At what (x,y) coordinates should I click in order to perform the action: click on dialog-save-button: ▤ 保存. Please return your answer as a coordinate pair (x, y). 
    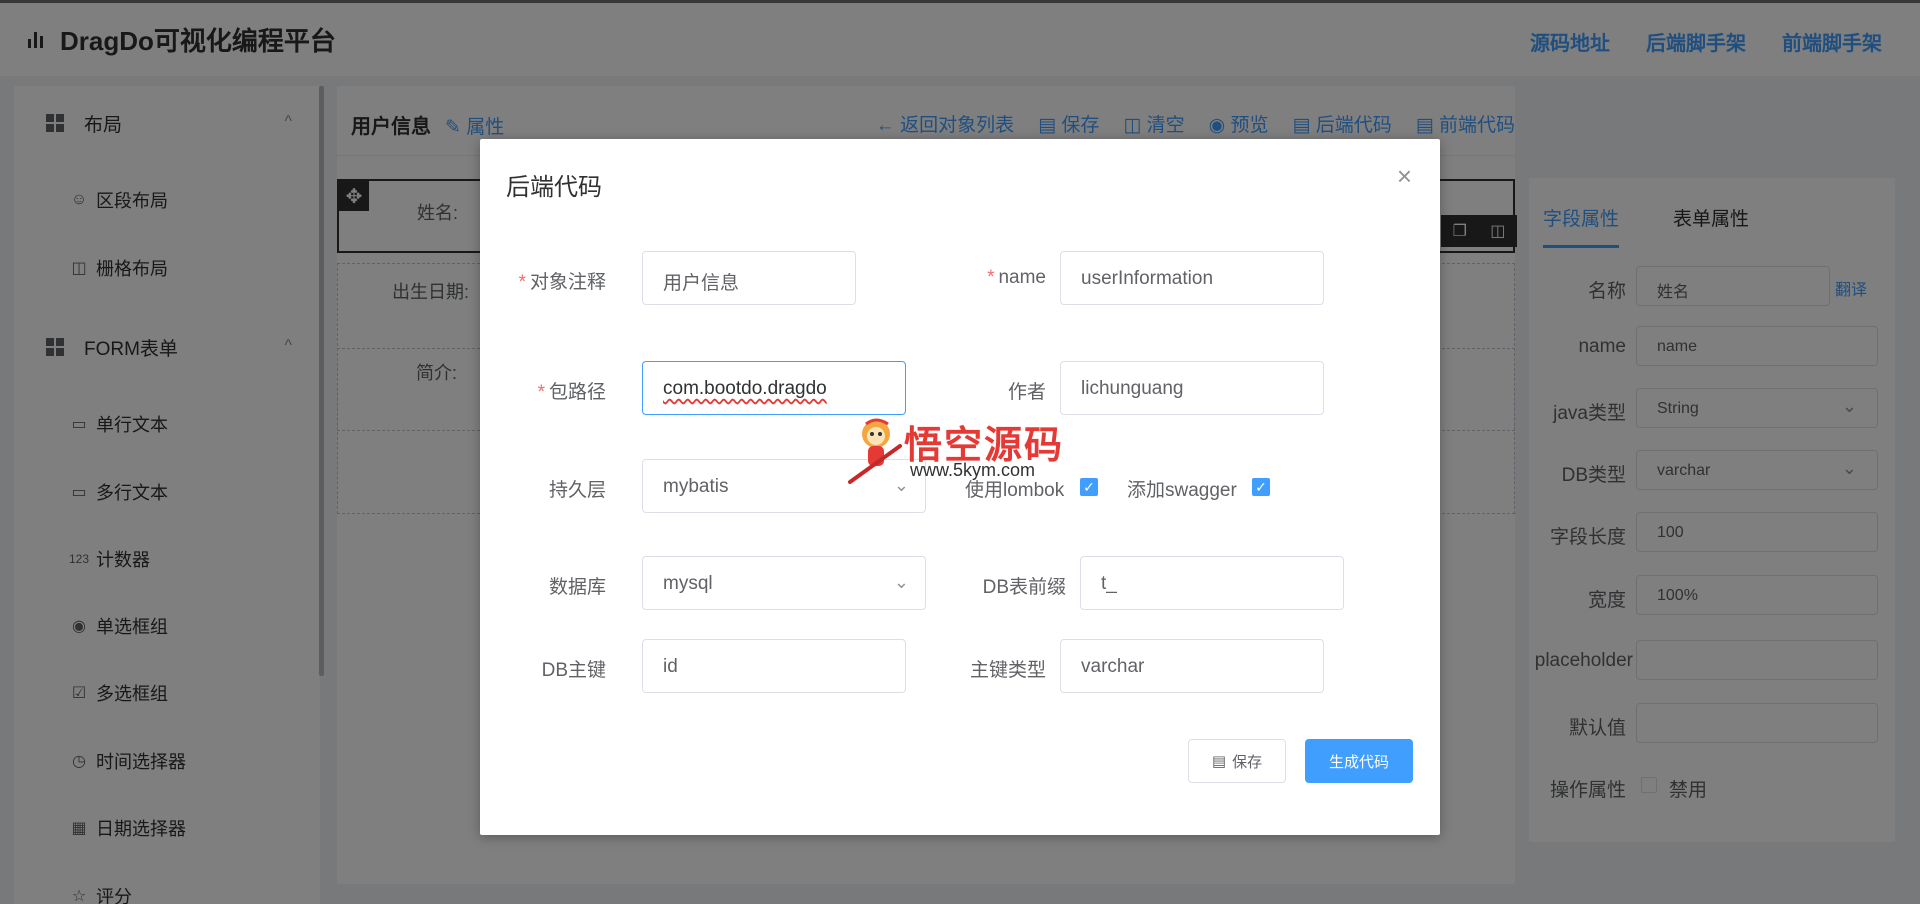
    Looking at the image, I should click on (1237, 761).